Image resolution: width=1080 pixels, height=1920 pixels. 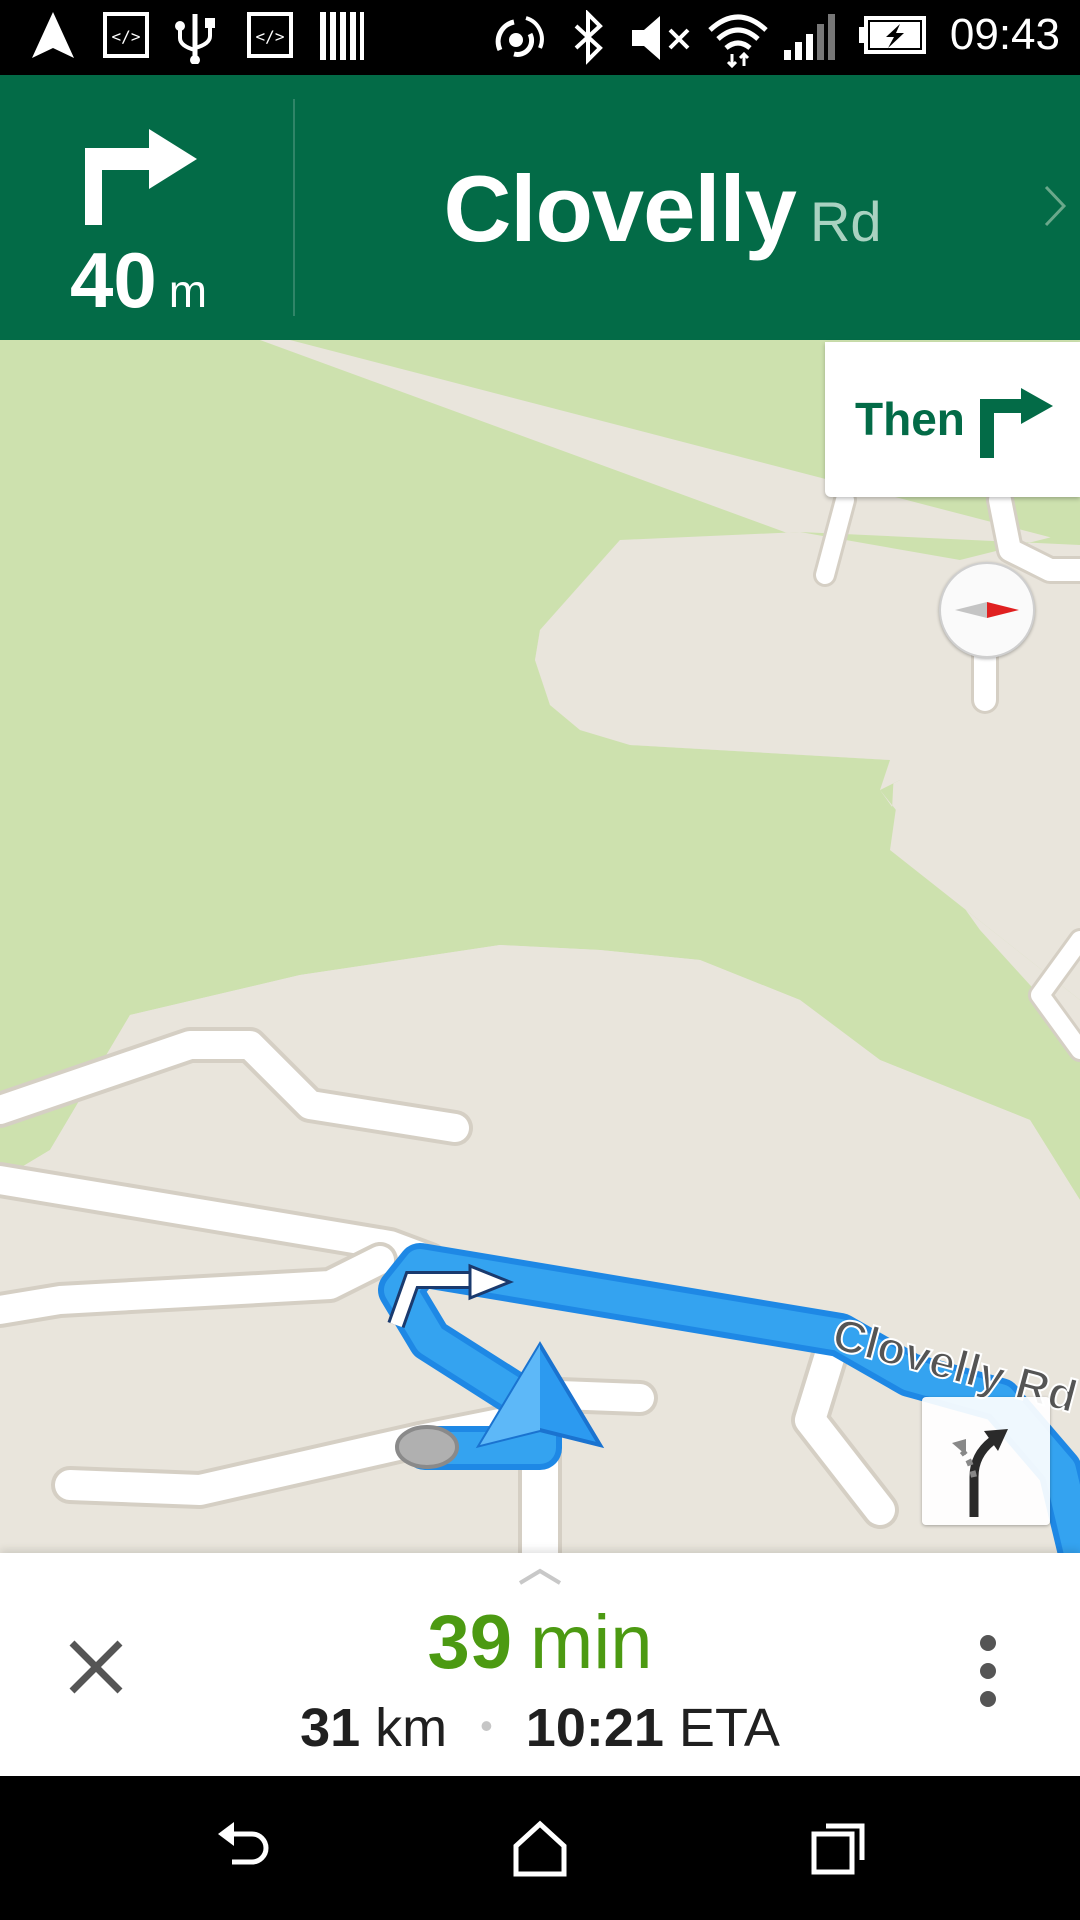 What do you see at coordinates (330, 1728) in the screenshot?
I see `trip-distance-value: 31` at bounding box center [330, 1728].